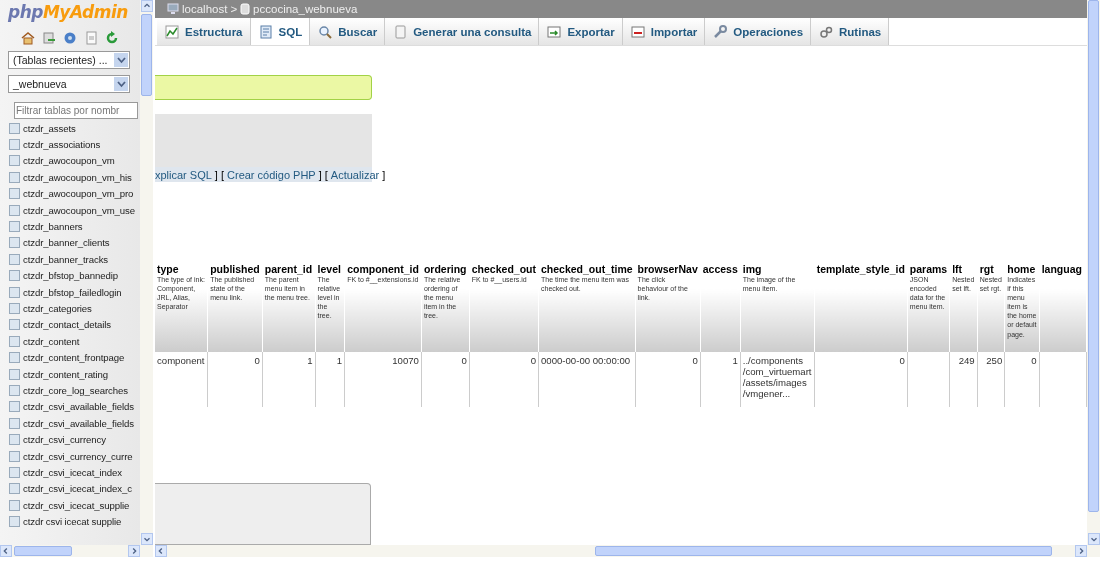 This screenshot has height=567, width=1100. Describe the element at coordinates (49, 38) in the screenshot. I see `exit-icon` at that location.